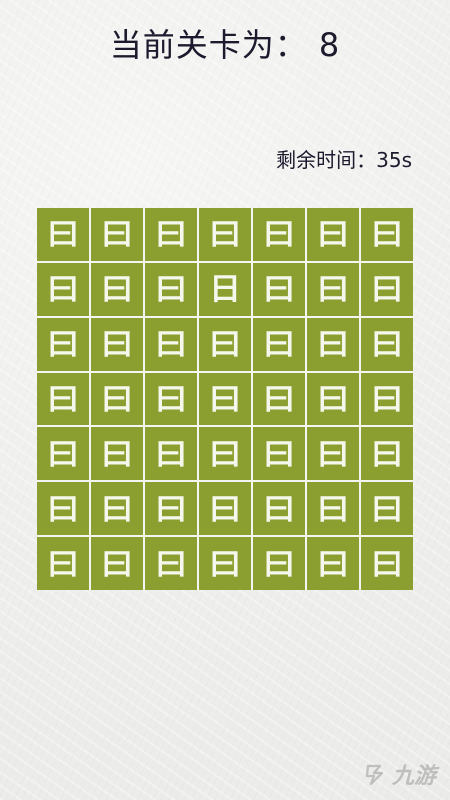 The width and height of the screenshot is (450, 800). I want to click on watermark: 九游, so click(399, 774).